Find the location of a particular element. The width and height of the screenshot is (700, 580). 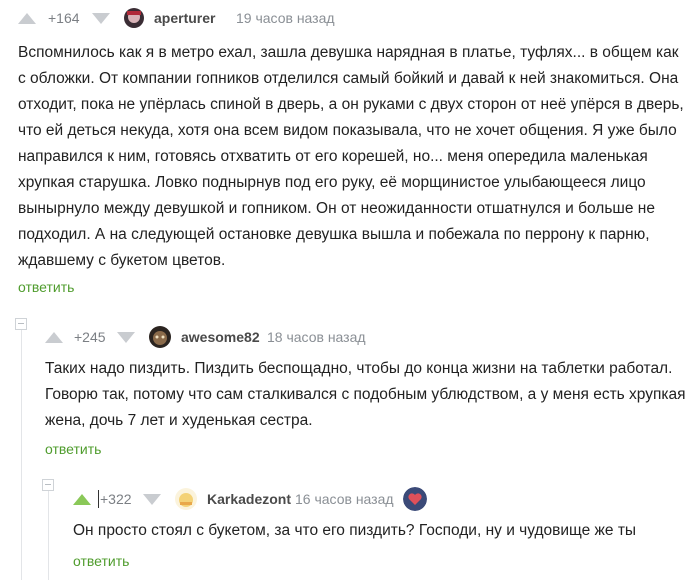

username-link: aperturer is located at coordinates (184, 18).